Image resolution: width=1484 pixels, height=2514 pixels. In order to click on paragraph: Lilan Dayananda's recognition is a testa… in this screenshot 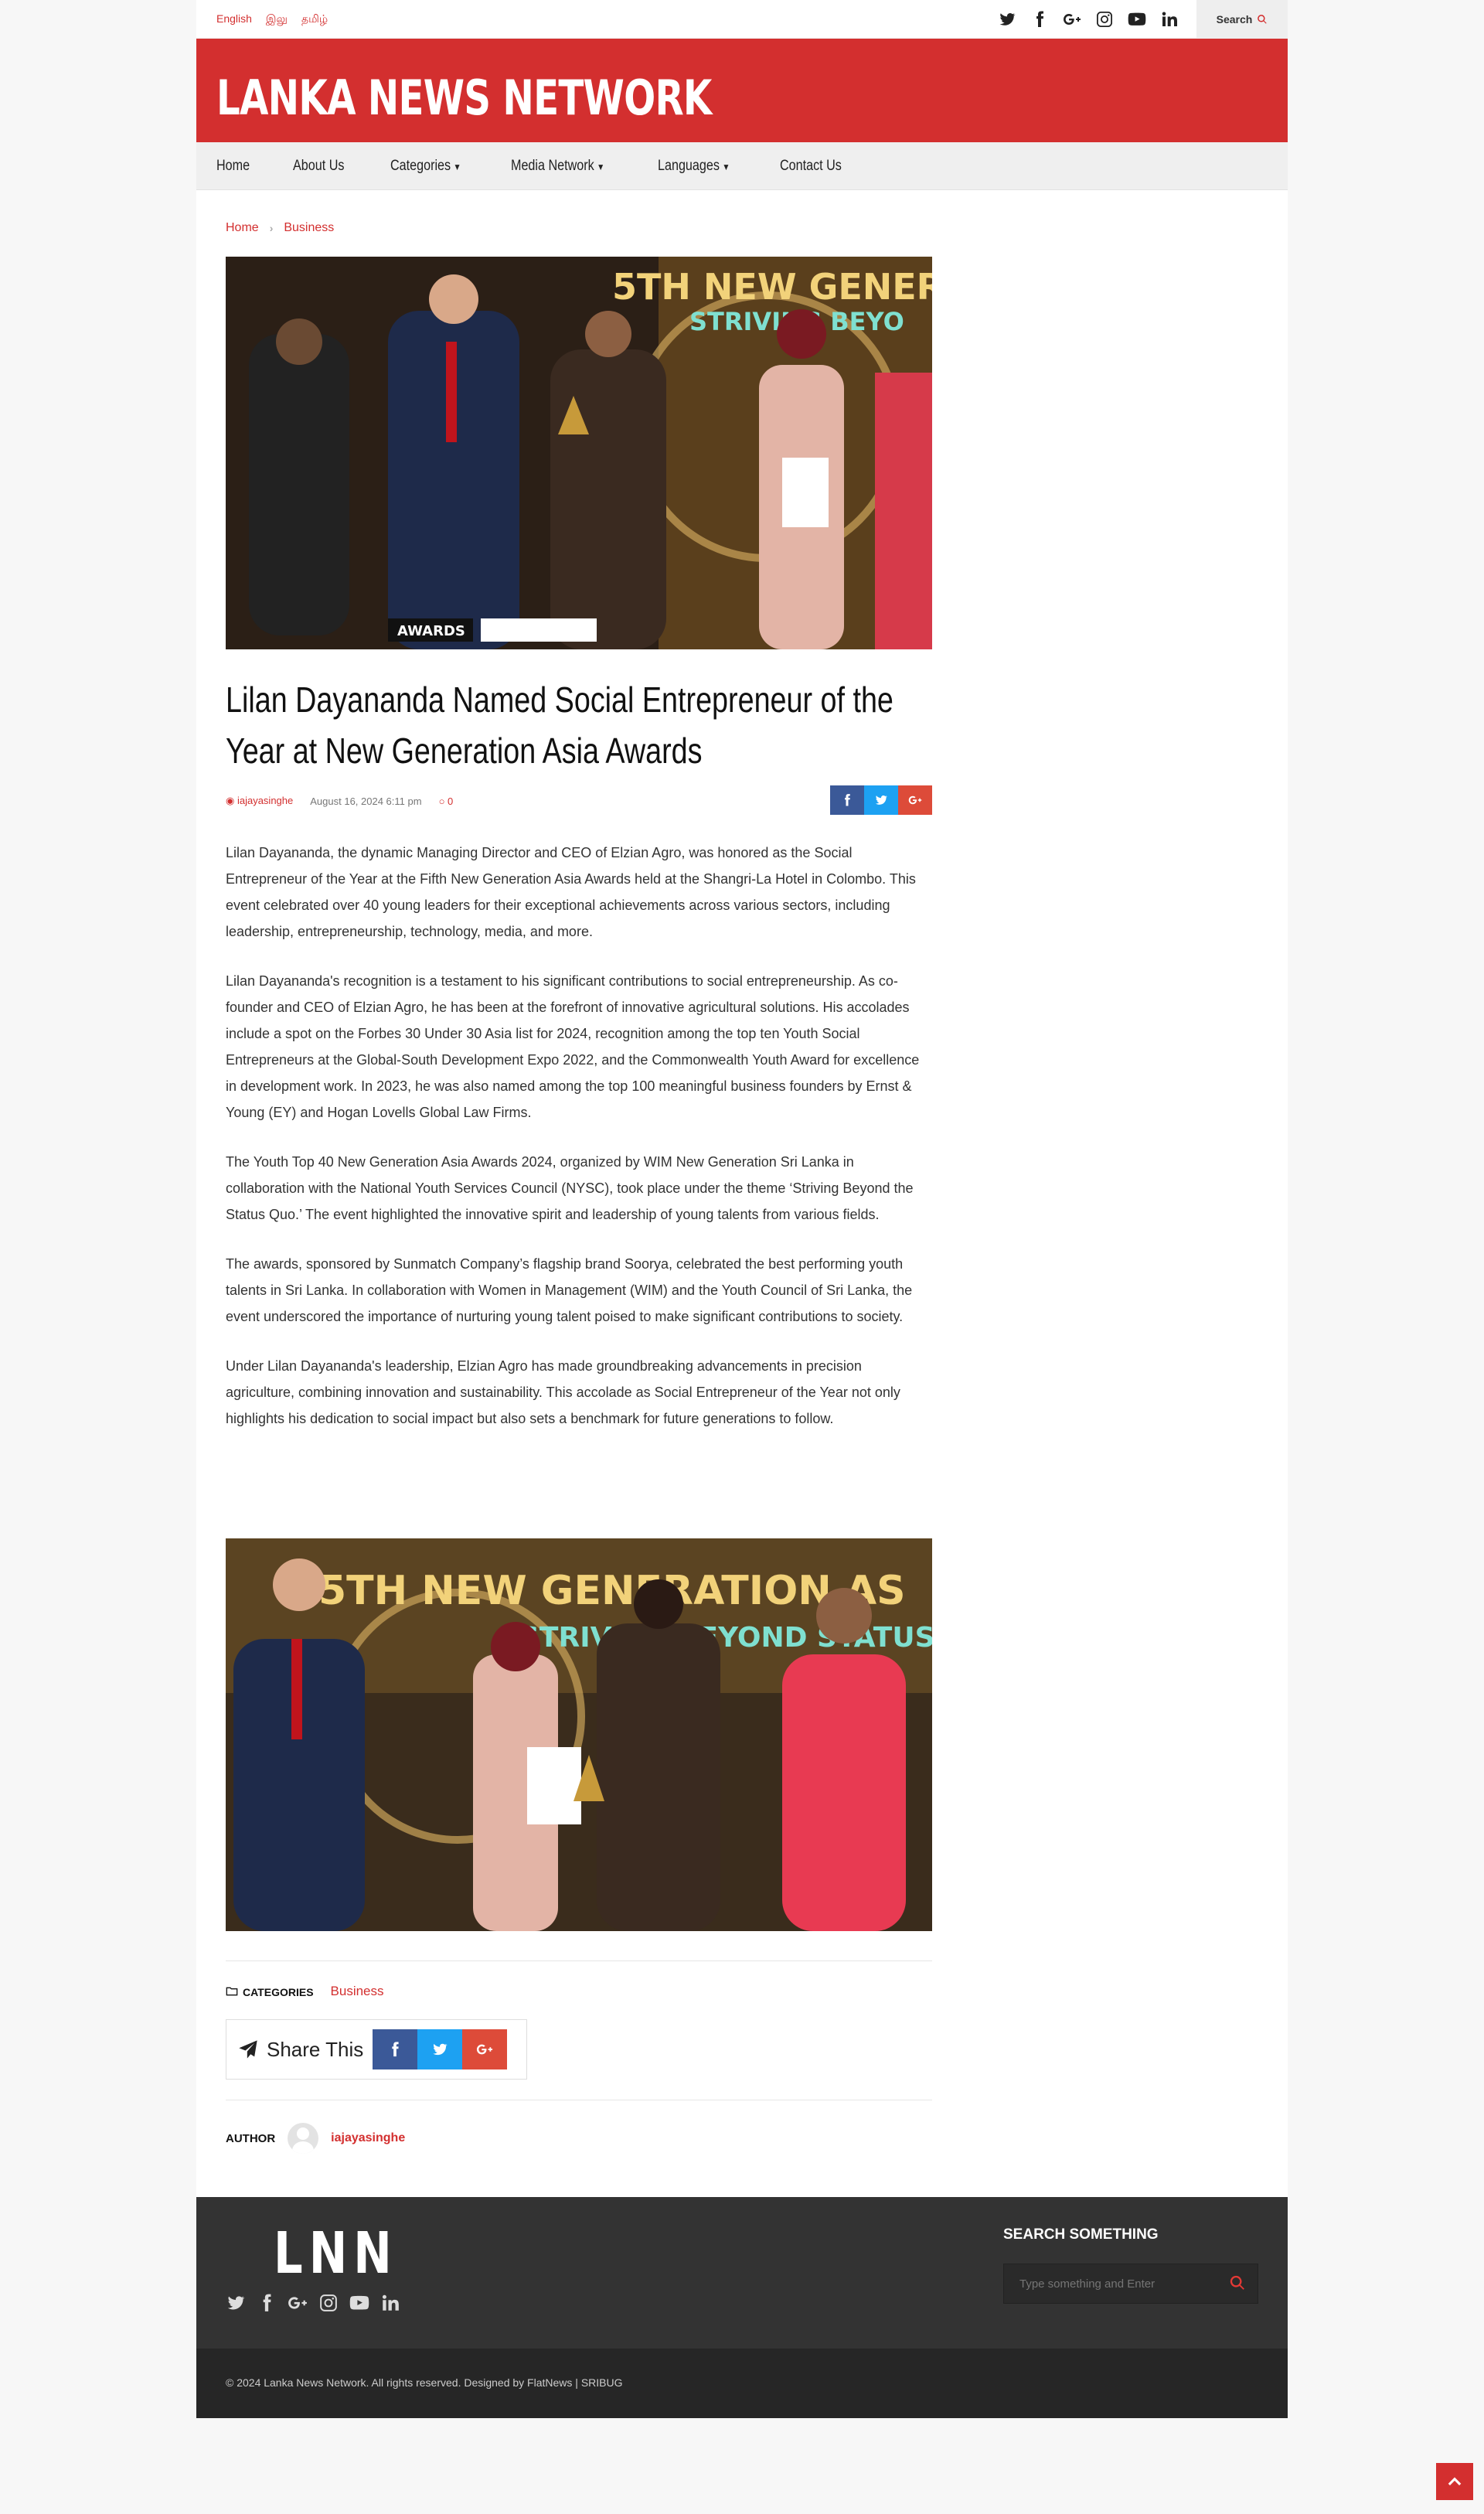, I will do `click(573, 1046)`.